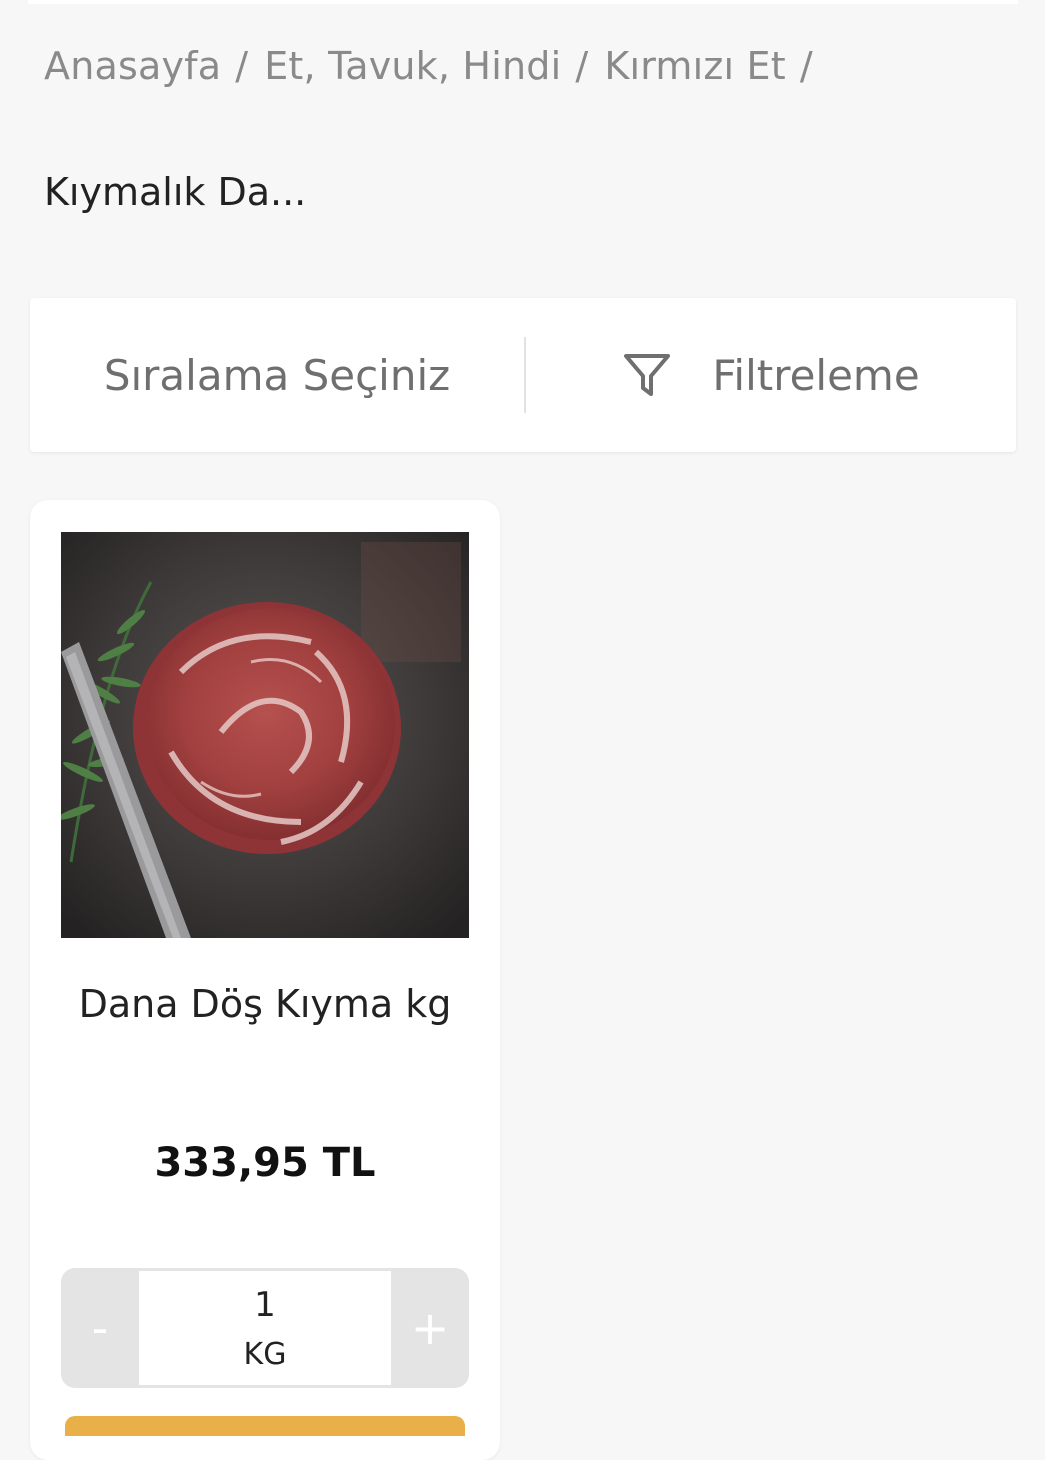 The width and height of the screenshot is (1045, 1460). I want to click on sort-button: Sıralama Seçiniz, so click(277, 375).